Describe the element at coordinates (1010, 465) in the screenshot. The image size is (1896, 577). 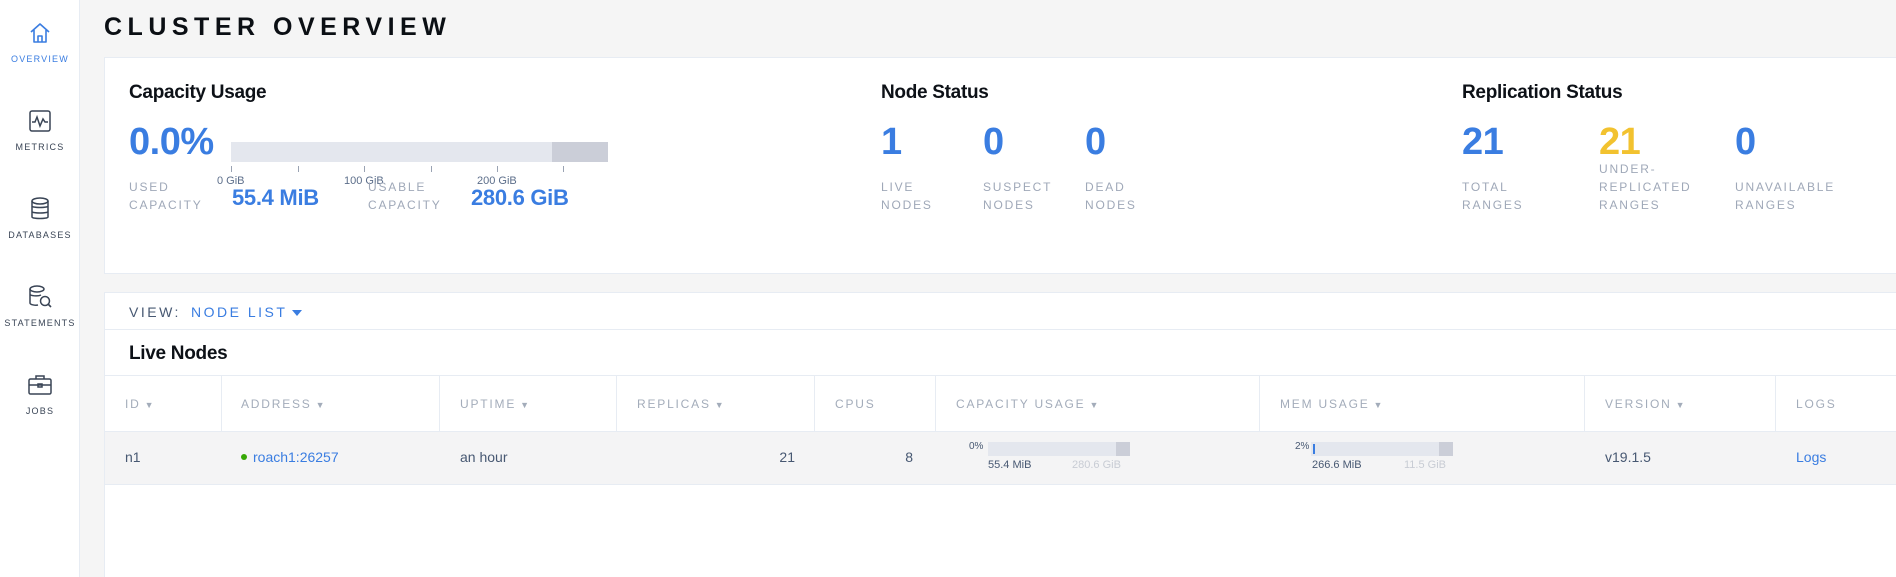
I see `capacity-usage-used: 55.4 MiB` at that location.